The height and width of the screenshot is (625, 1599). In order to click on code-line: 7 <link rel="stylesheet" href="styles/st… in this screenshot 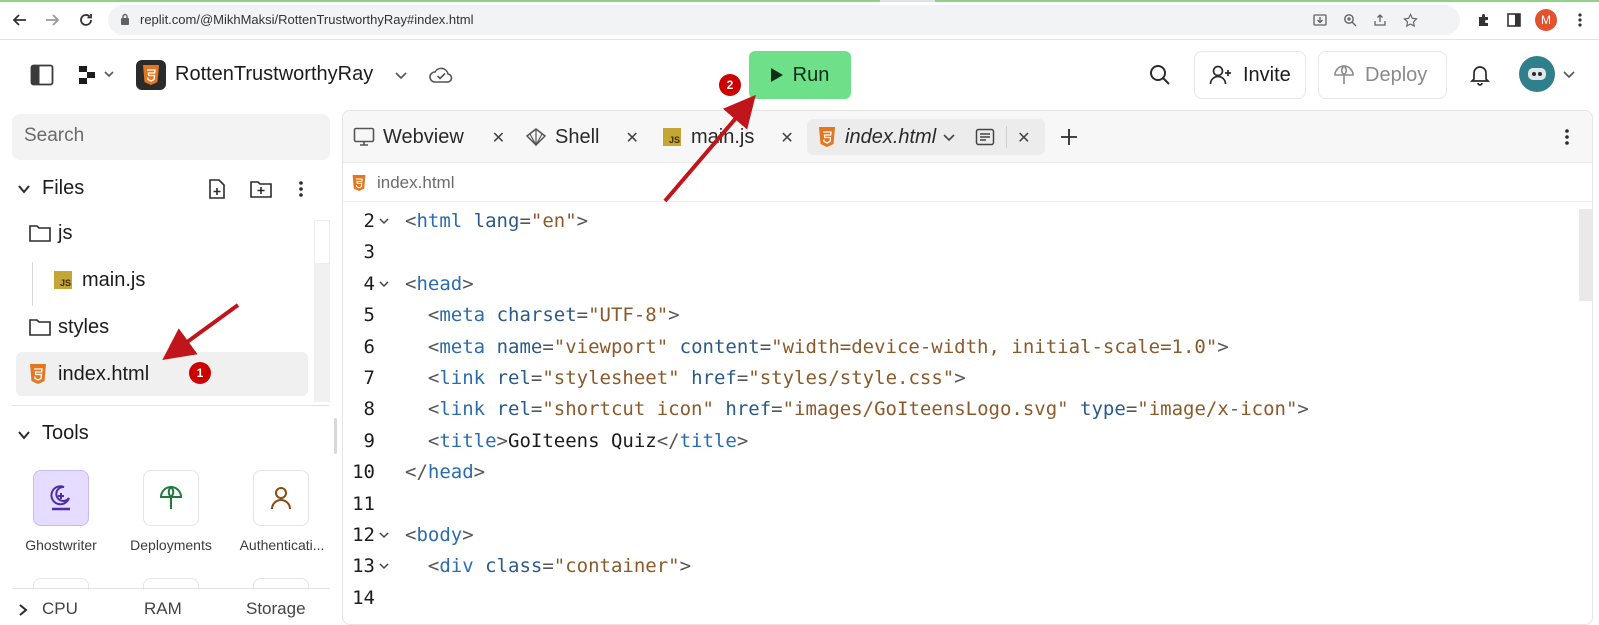, I will do `click(943, 378)`.